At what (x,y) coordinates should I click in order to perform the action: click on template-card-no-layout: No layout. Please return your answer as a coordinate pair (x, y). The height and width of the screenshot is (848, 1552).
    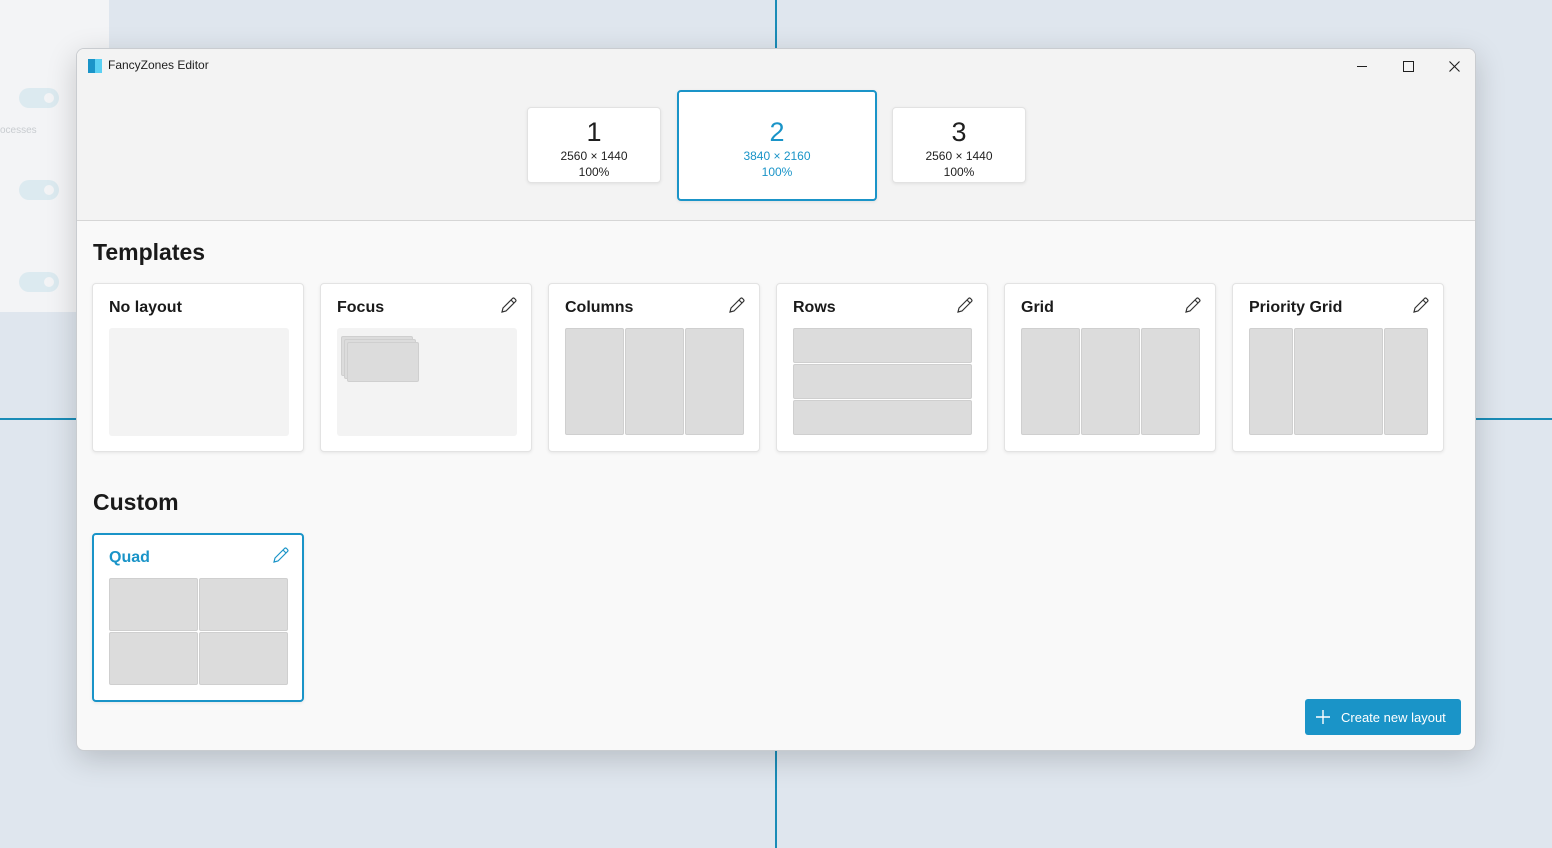
    Looking at the image, I should click on (198, 367).